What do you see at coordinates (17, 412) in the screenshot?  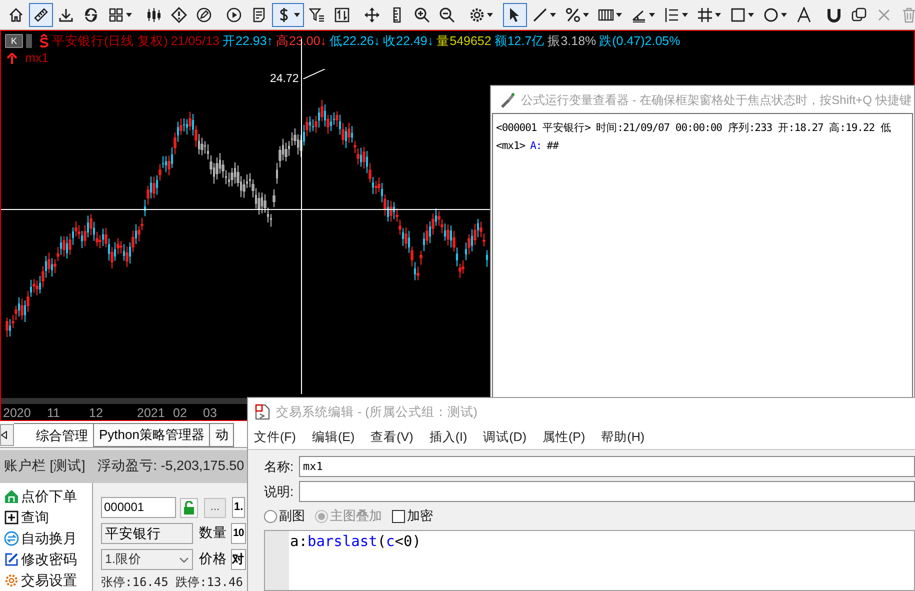 I see `axis-label: 2020` at bounding box center [17, 412].